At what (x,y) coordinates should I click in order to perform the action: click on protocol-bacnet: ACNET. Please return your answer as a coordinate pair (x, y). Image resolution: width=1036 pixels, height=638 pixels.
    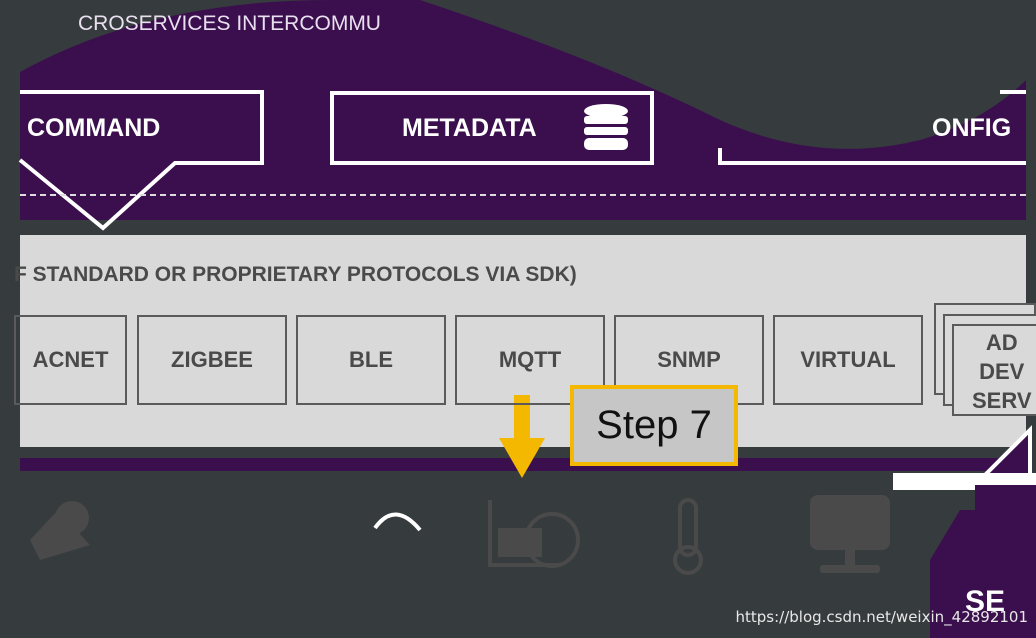
    Looking at the image, I should click on (70, 360).